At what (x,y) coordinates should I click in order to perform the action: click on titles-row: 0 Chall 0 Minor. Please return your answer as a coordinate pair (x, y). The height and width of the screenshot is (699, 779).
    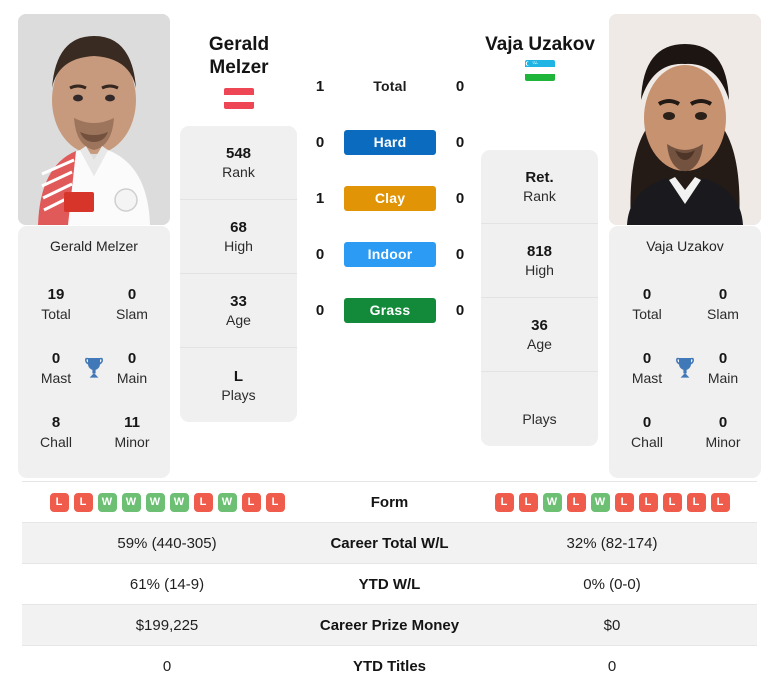
    Looking at the image, I should click on (685, 432).